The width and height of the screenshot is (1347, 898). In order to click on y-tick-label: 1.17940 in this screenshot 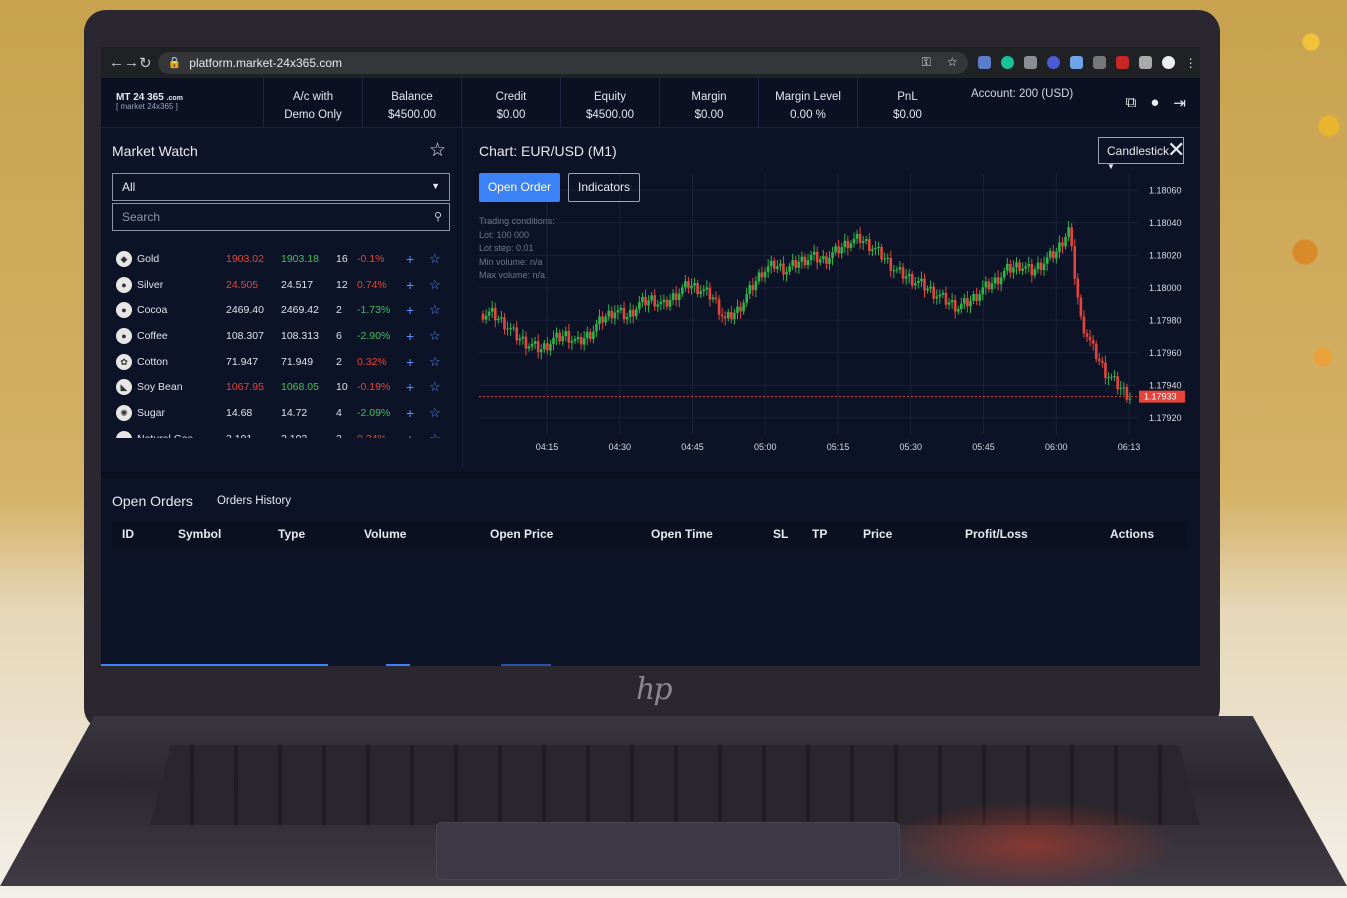, I will do `click(1165, 385)`.